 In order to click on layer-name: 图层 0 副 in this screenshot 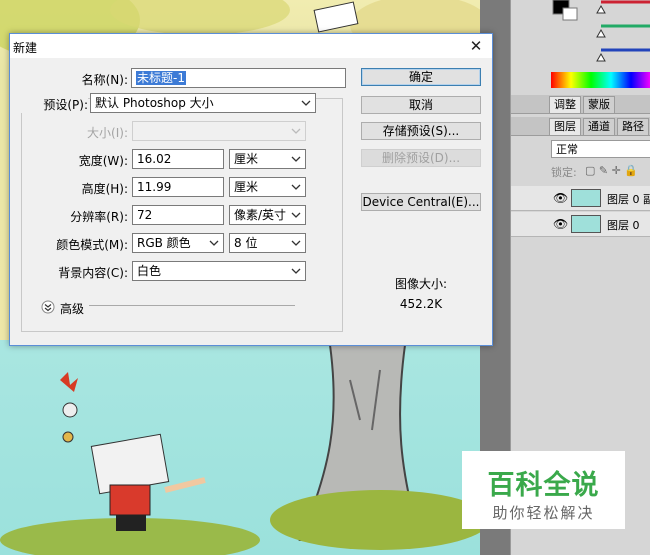, I will do `click(628, 199)`.